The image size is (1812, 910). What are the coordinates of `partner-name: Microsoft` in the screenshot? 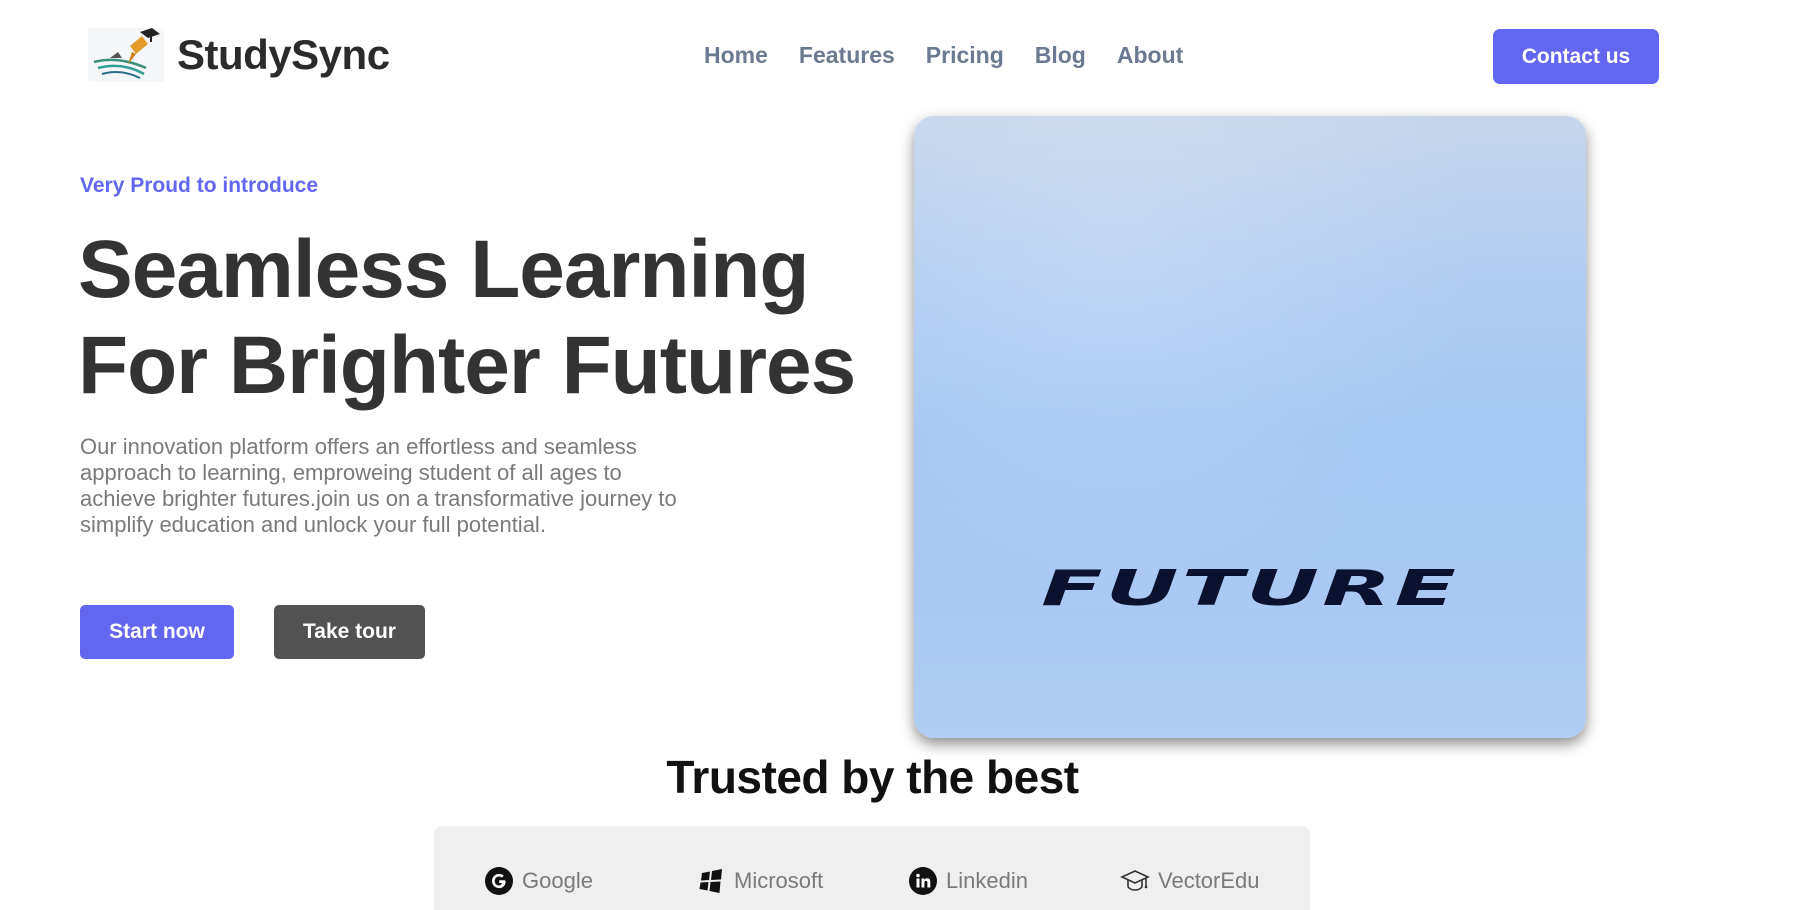 It's located at (779, 880).